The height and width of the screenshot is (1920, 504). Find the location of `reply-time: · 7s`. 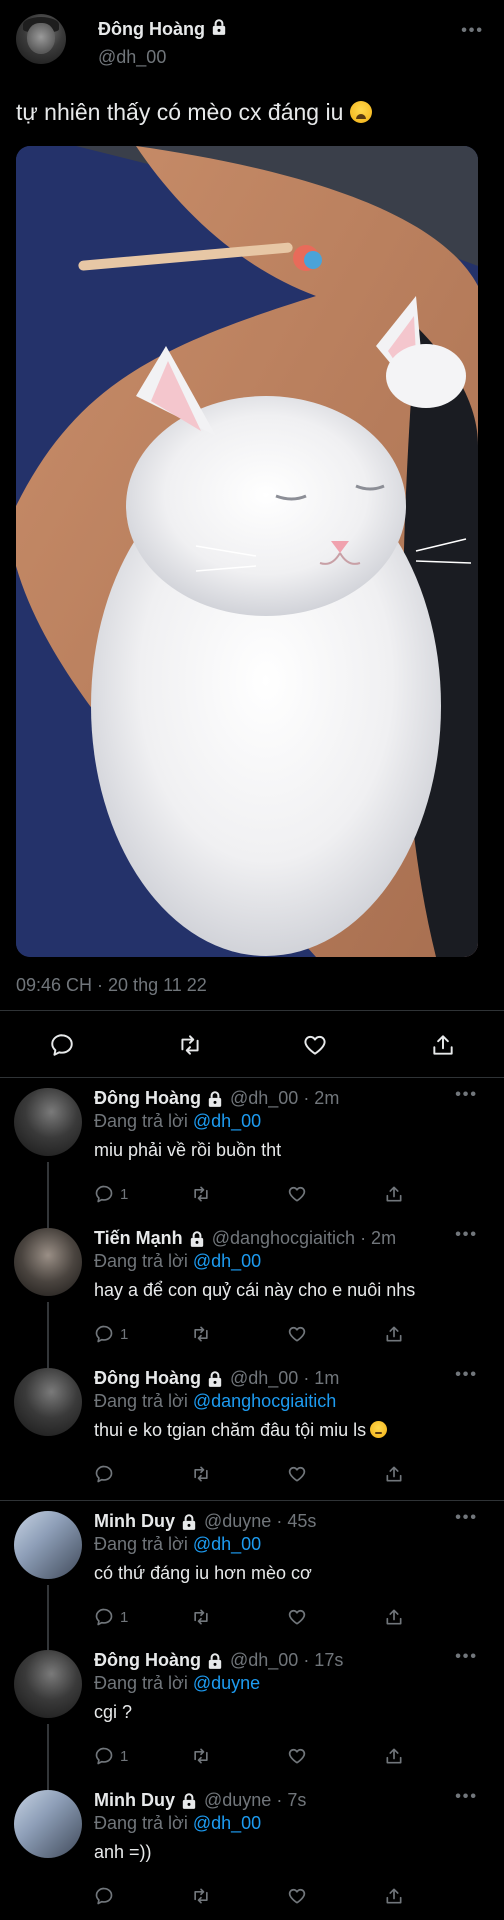

reply-time: · 7s is located at coordinates (291, 1800).